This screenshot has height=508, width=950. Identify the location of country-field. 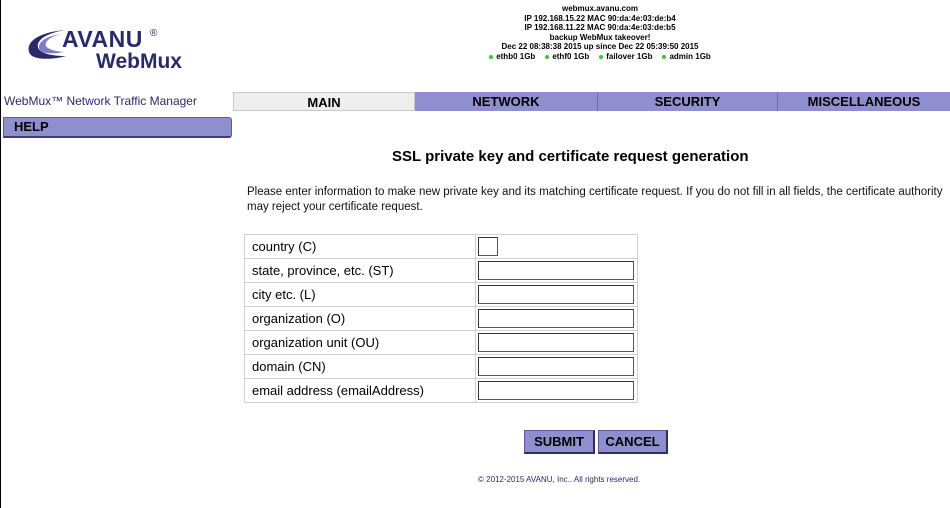
(488, 246).